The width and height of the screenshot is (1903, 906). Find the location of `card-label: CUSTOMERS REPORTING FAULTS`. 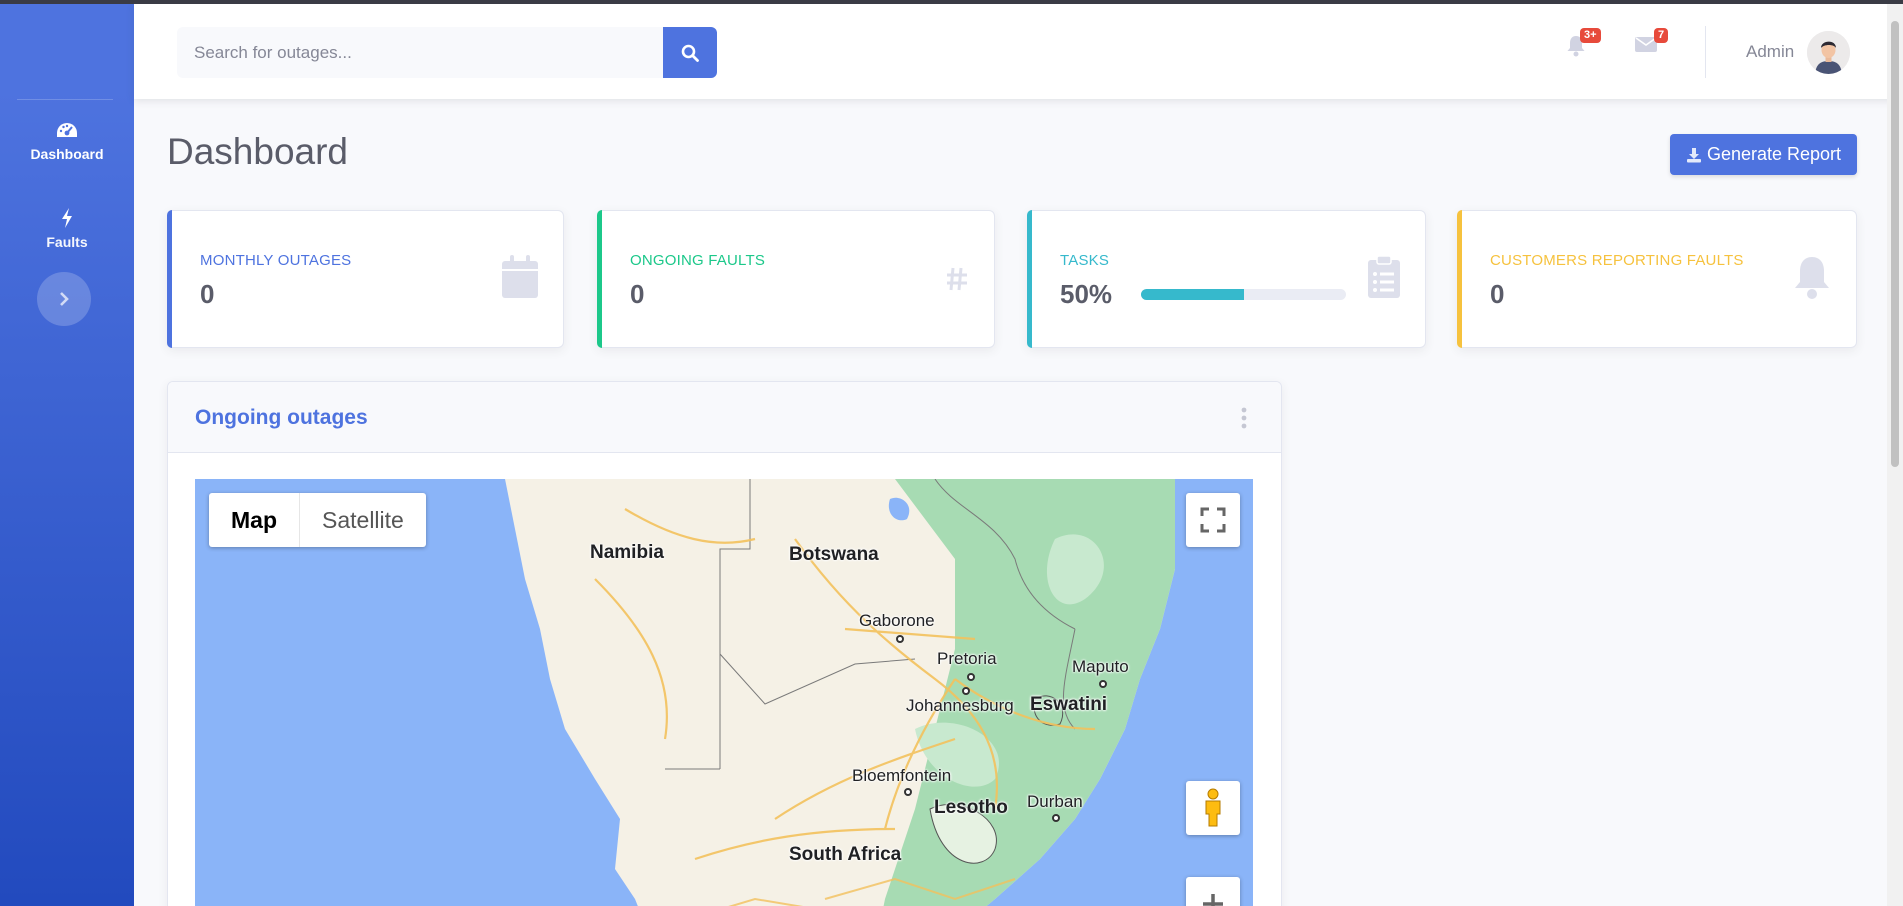

card-label: CUSTOMERS REPORTING FAULTS is located at coordinates (1617, 260).